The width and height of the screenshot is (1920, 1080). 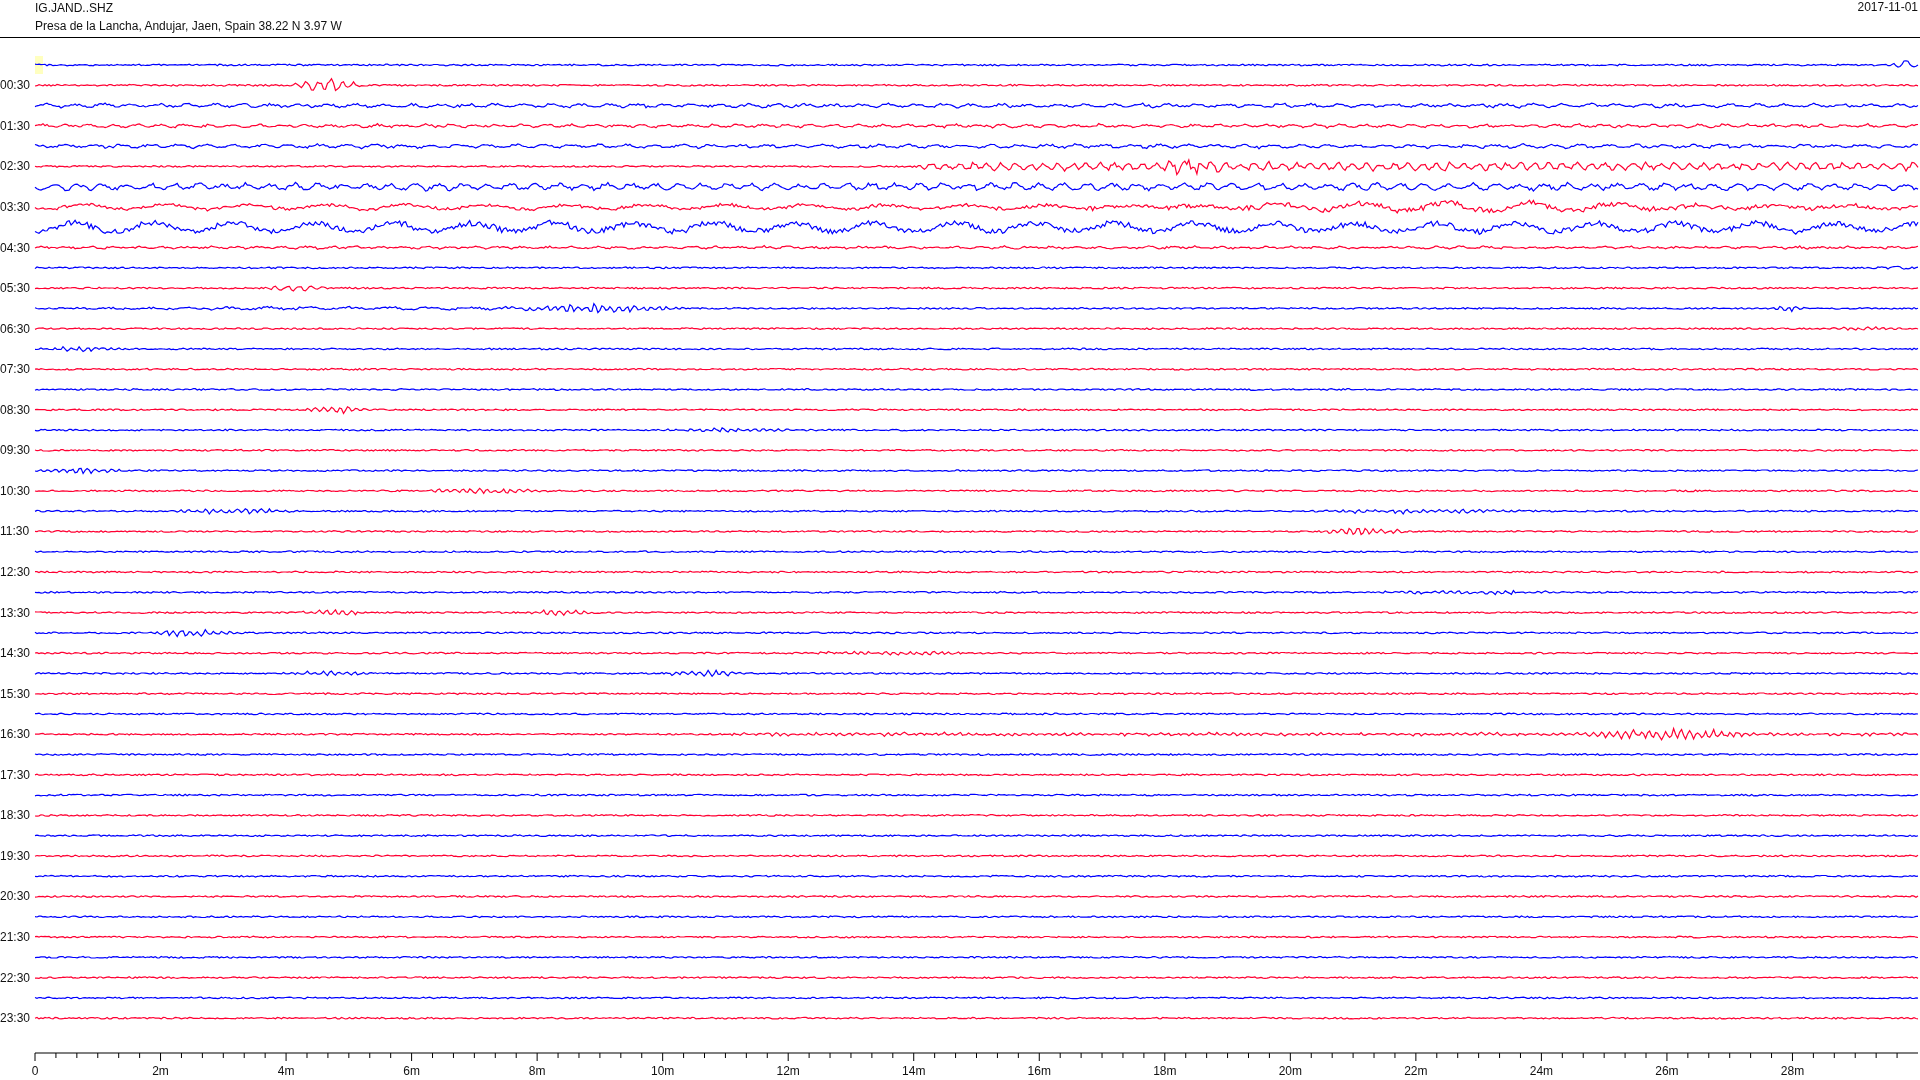 I want to click on time-label: 09:30, so click(x=15, y=450).